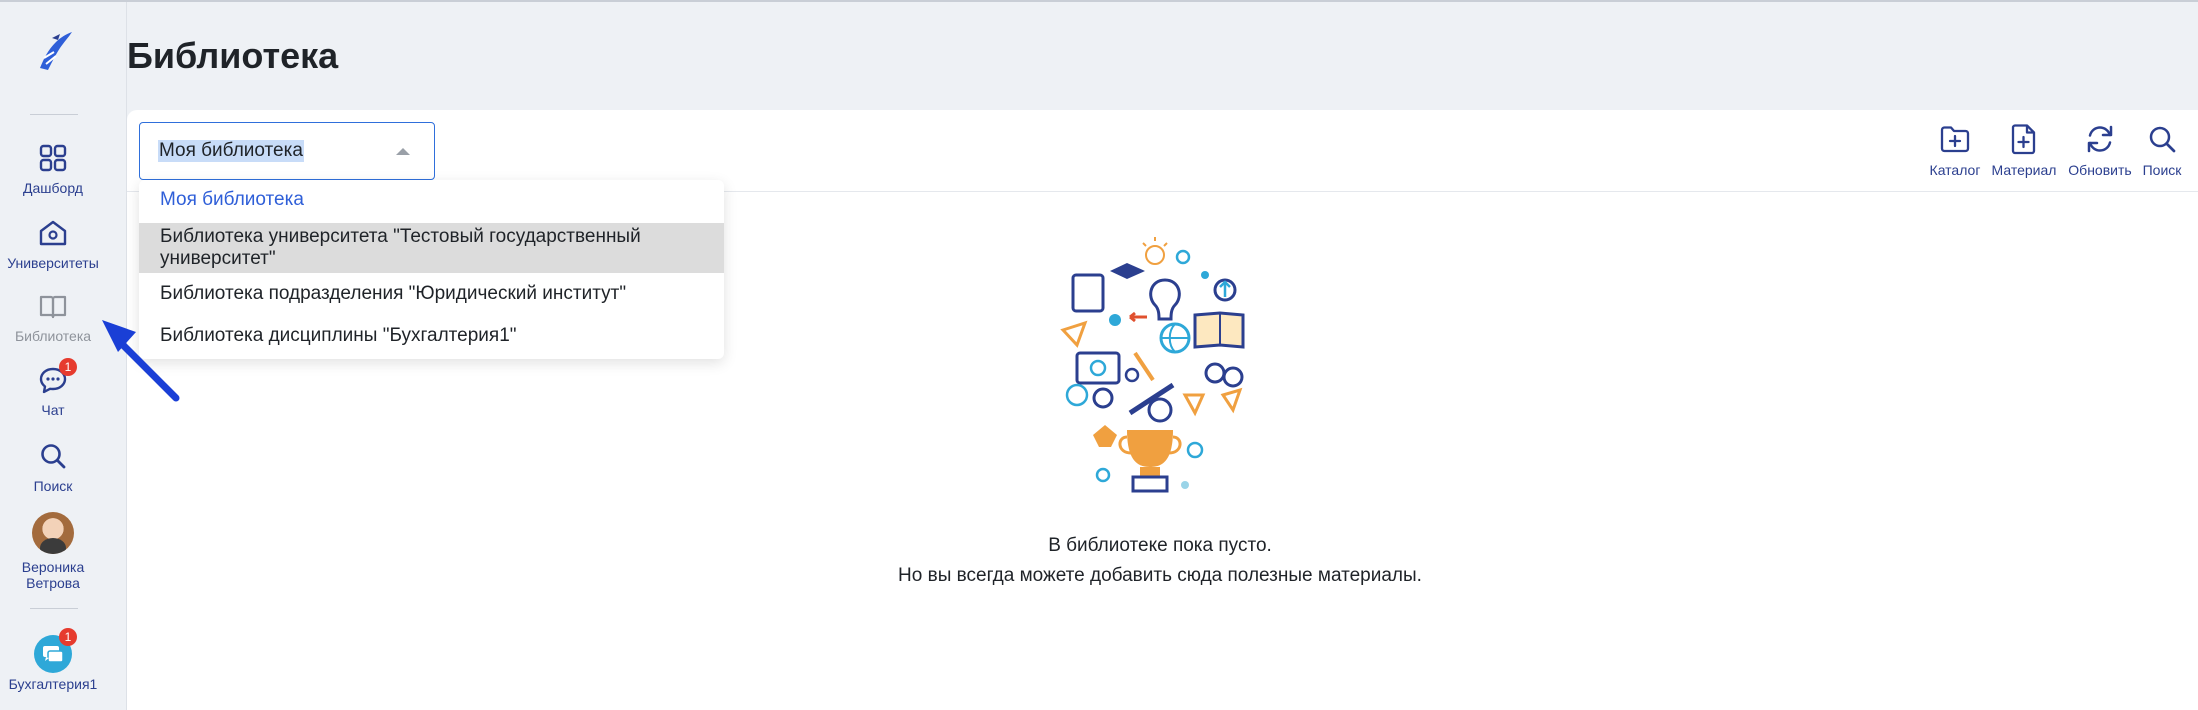 The image size is (2198, 710). Describe the element at coordinates (53, 336) in the screenshot. I see `sidebar-item-label: Библиотека` at that location.